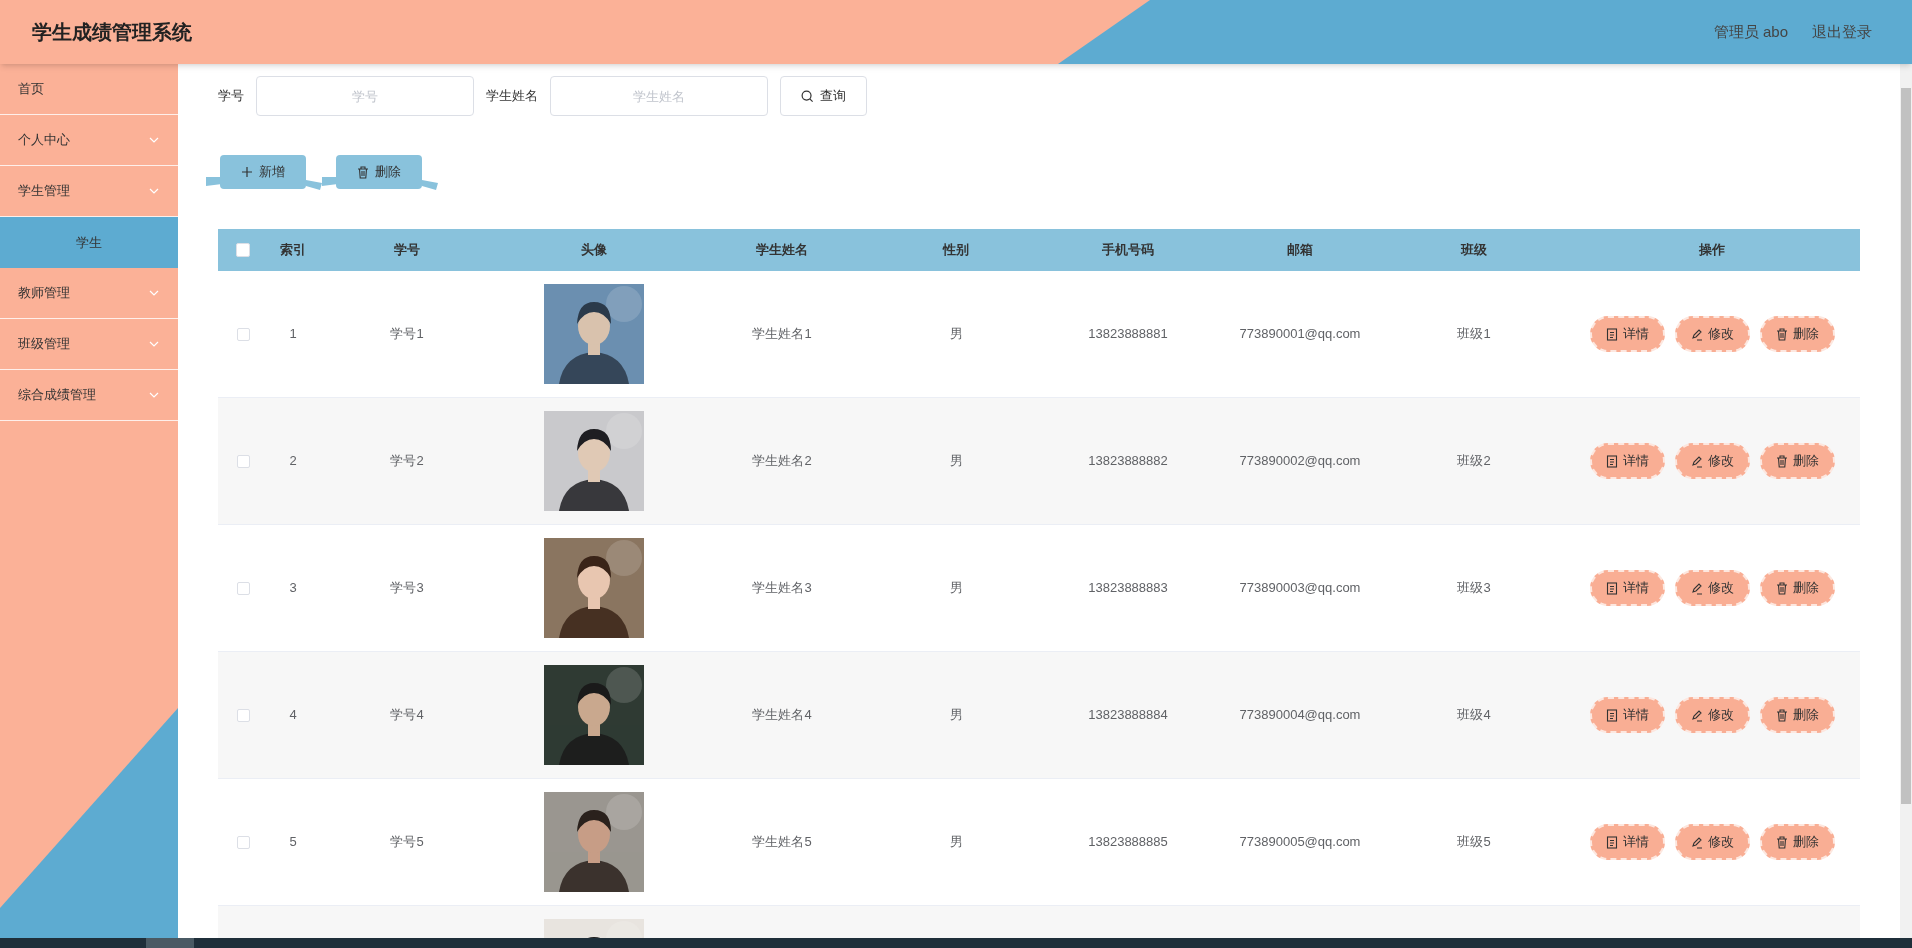 This screenshot has width=1912, height=948. Describe the element at coordinates (293, 334) in the screenshot. I see `table-cell-text: 1` at that location.